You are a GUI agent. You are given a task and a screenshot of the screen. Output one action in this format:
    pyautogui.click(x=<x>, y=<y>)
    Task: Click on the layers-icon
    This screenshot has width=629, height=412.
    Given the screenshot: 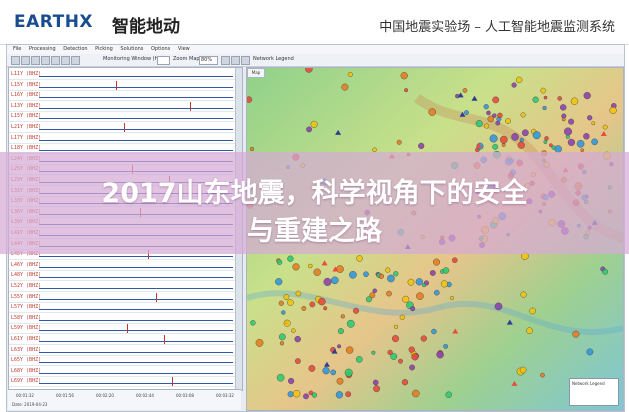 What is the action you would take?
    pyautogui.click(x=245, y=60)
    